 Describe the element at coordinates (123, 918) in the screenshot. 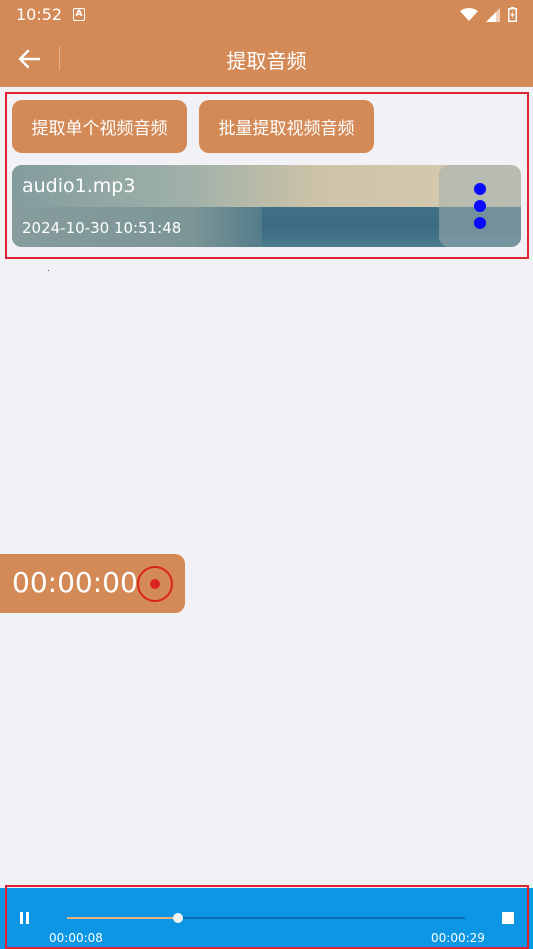

I see `seek-bar-progress` at that location.